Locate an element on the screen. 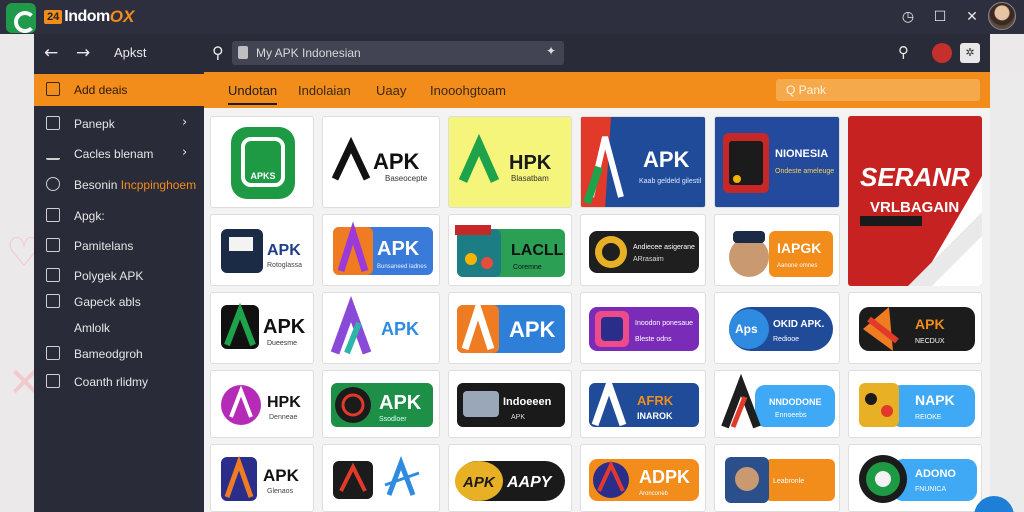 Image resolution: width=1024 pixels, height=512 pixels. apk-logo-icon: APK Glenaos is located at coordinates (260, 478).